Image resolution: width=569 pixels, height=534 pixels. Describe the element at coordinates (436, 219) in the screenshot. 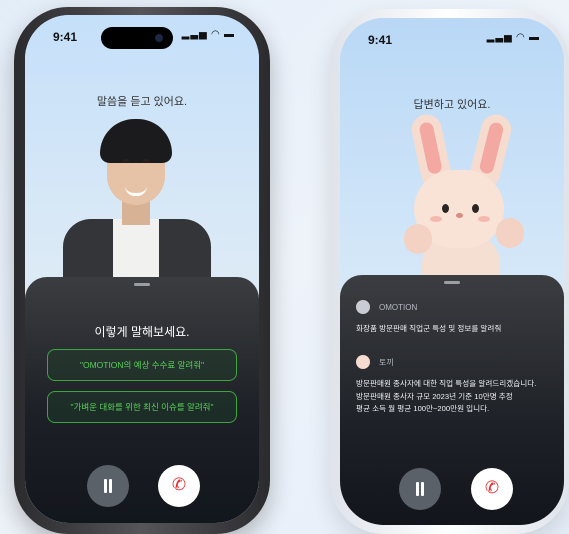

I see `rabbit-blush-left` at that location.